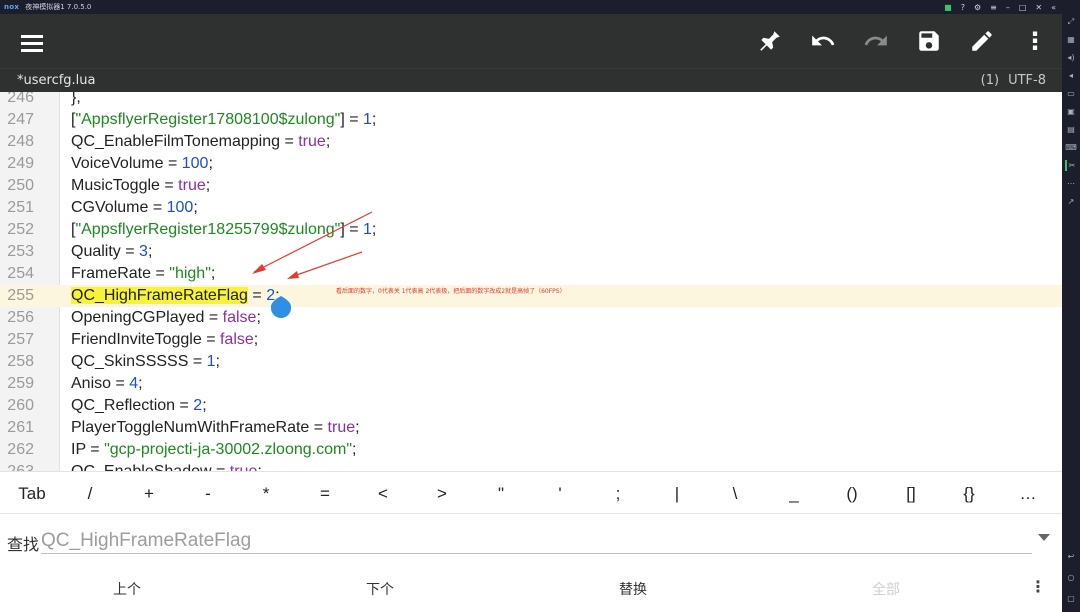 Image resolution: width=1080 pixels, height=612 pixels. What do you see at coordinates (1071, 111) in the screenshot?
I see `apk-install-icon: ▣` at bounding box center [1071, 111].